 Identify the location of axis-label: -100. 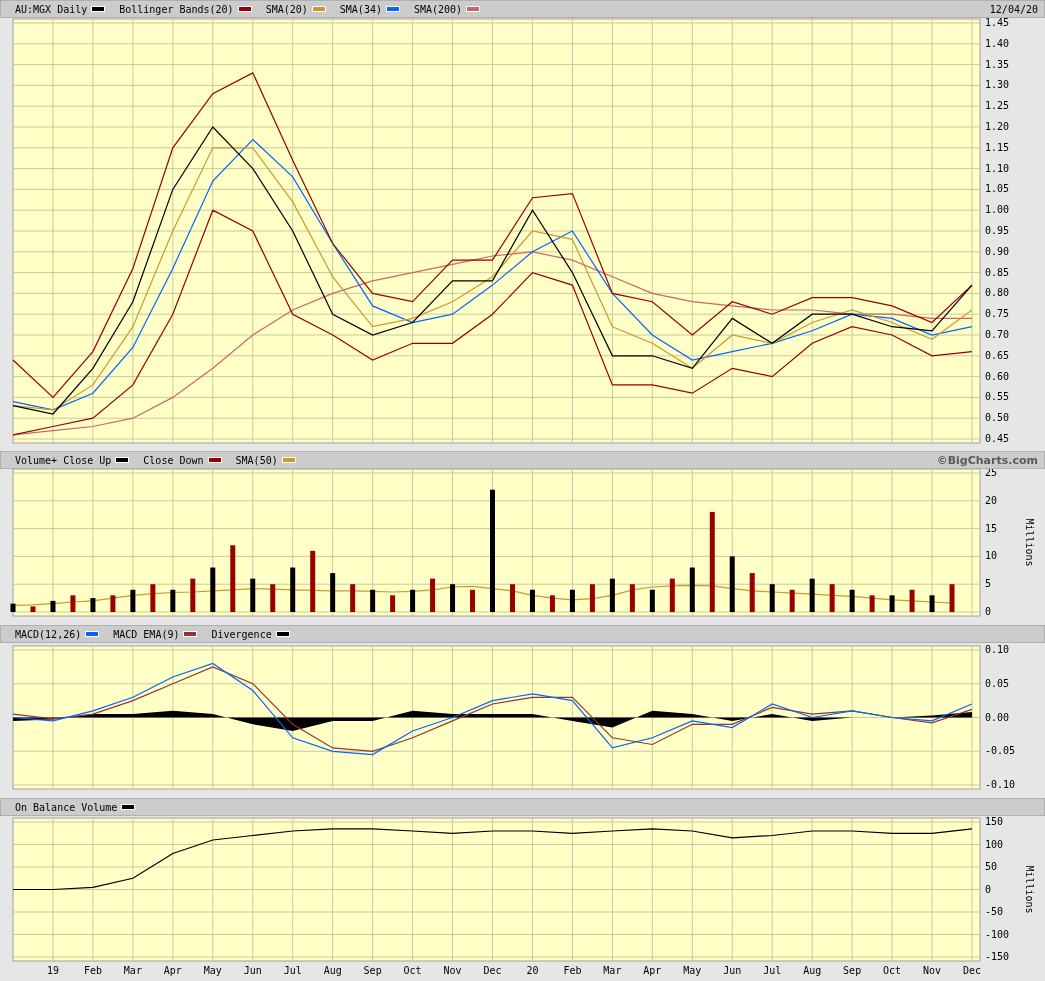
(997, 934).